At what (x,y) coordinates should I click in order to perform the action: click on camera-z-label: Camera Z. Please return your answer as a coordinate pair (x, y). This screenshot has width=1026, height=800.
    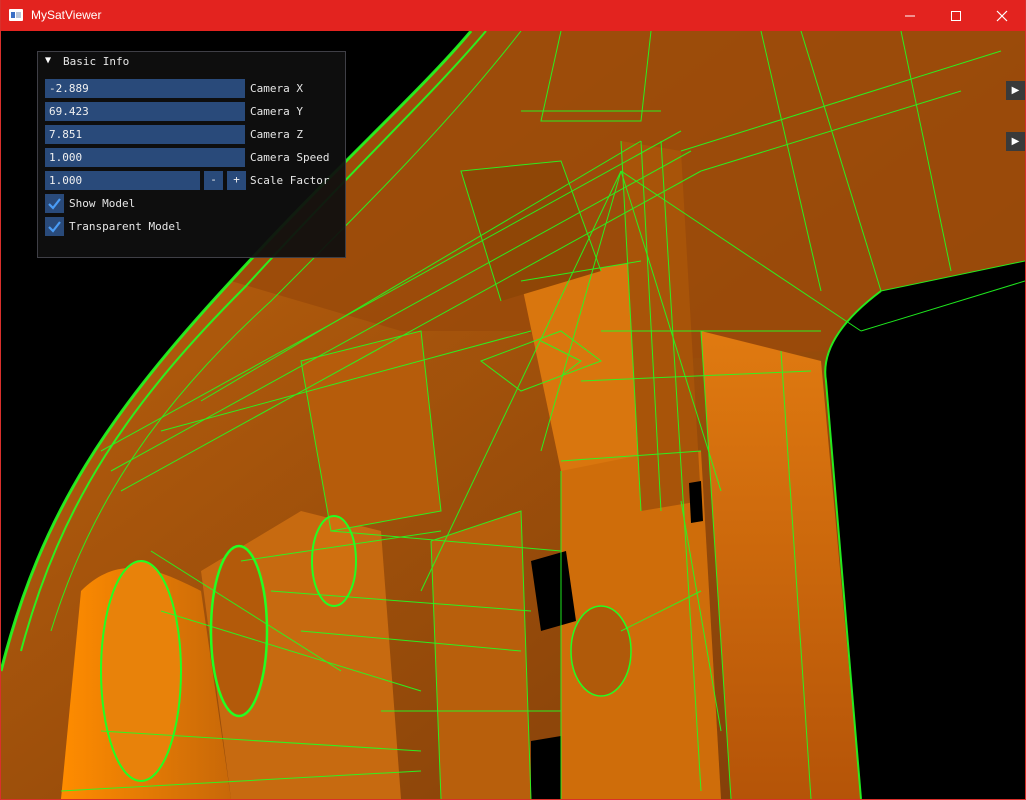
    Looking at the image, I should click on (276, 134).